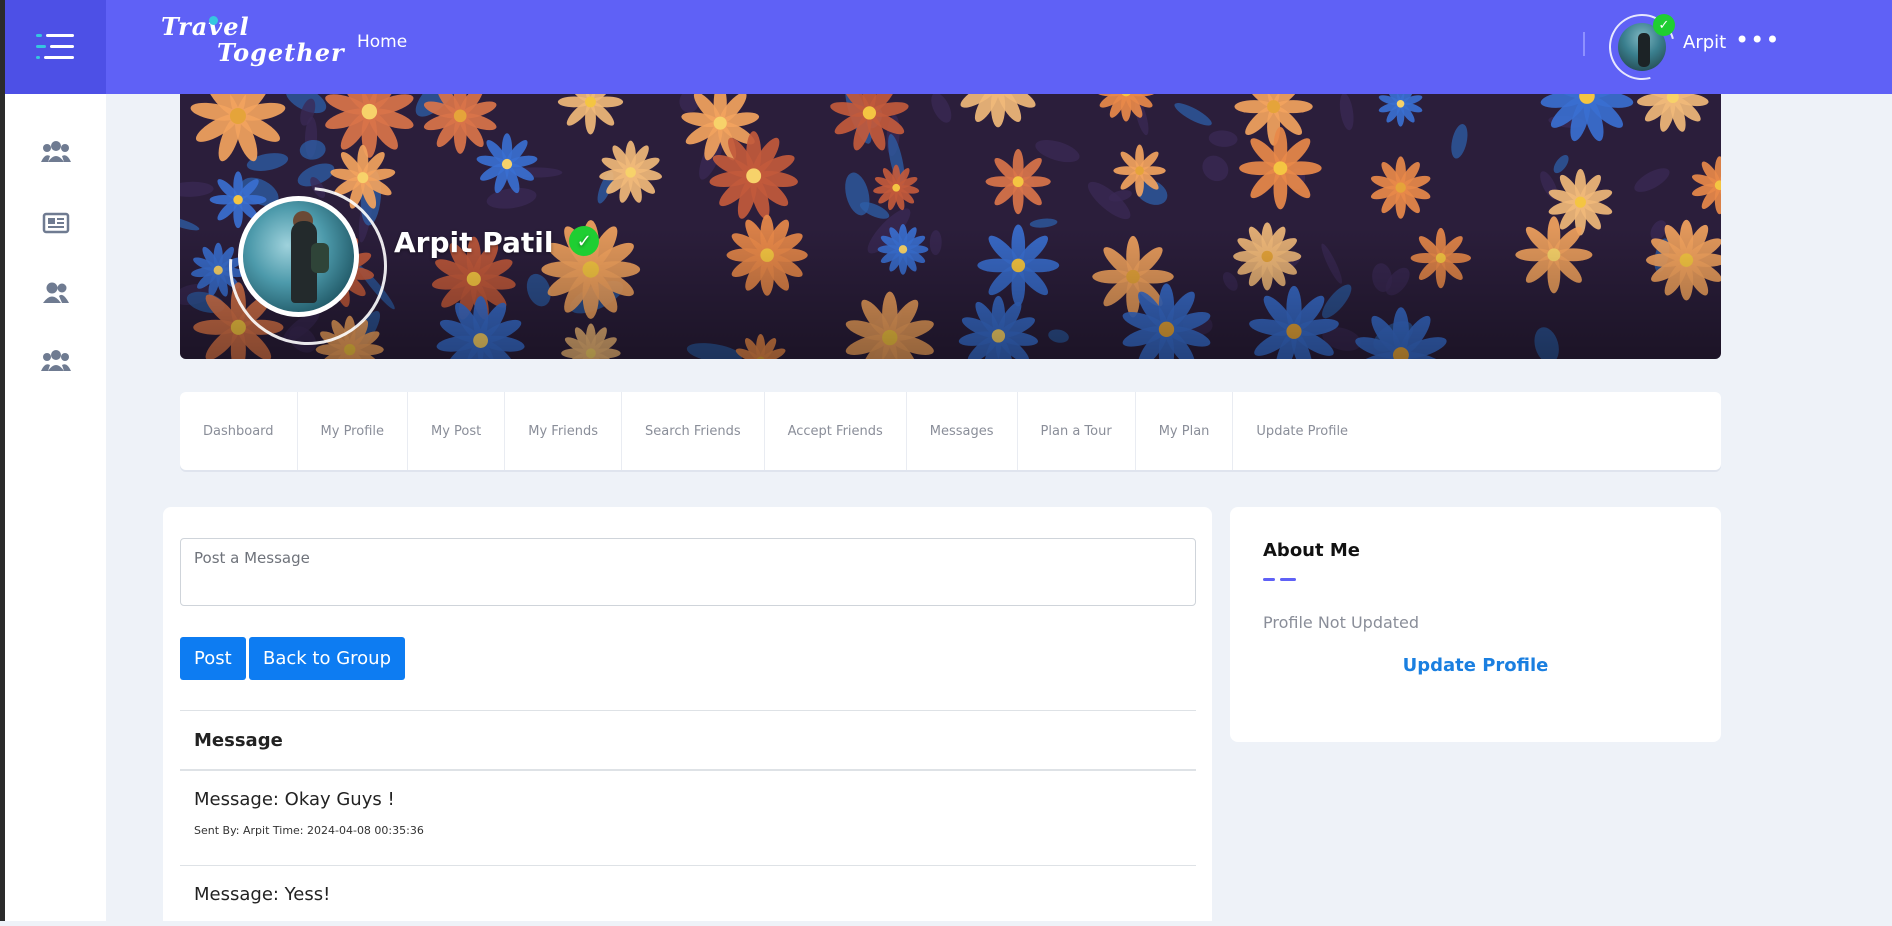  What do you see at coordinates (693, 431) in the screenshot?
I see `tab-search-friends: Search Friends` at bounding box center [693, 431].